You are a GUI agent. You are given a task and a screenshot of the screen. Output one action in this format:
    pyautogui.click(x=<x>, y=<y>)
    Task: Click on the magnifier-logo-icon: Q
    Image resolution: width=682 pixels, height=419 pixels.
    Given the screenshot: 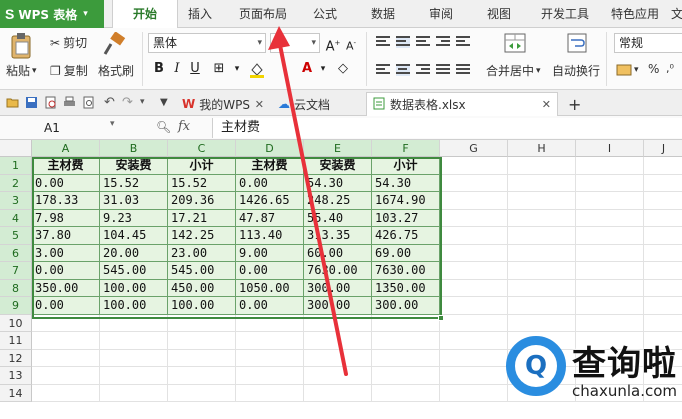 What is the action you would take?
    pyautogui.click(x=536, y=366)
    